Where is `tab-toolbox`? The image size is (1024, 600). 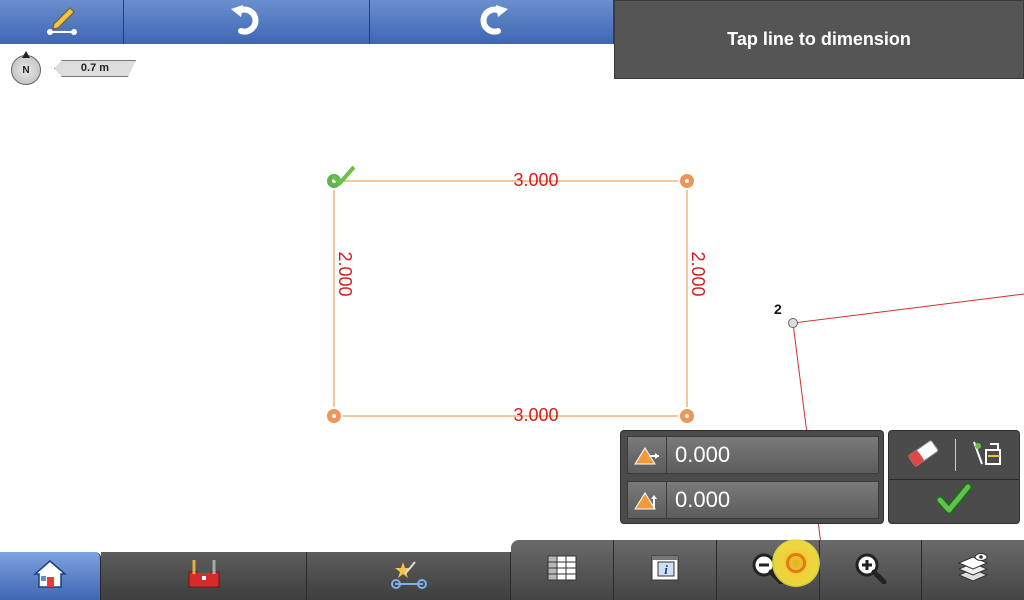
tab-toolbox is located at coordinates (204, 576).